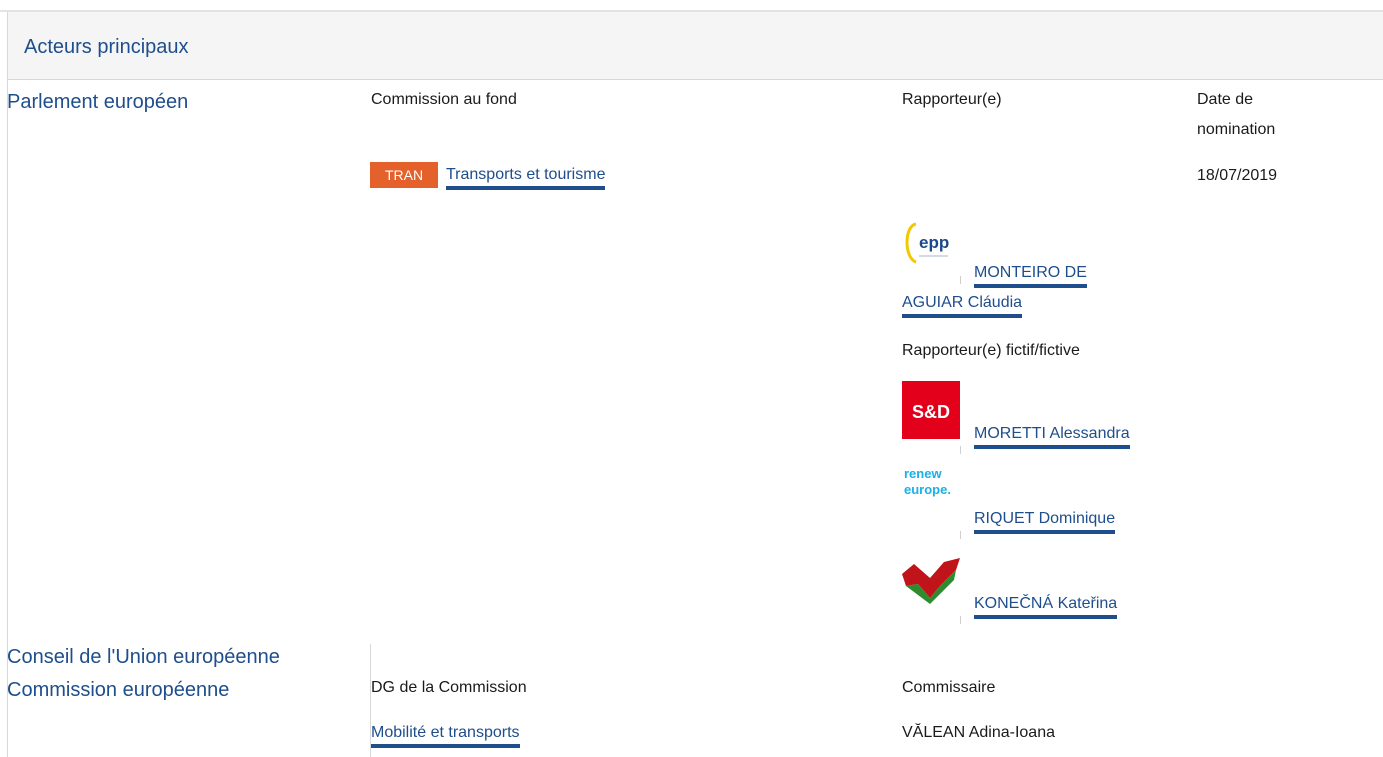  I want to click on shadow-link-riquet: RIQUET Dominique, so click(1045, 521).